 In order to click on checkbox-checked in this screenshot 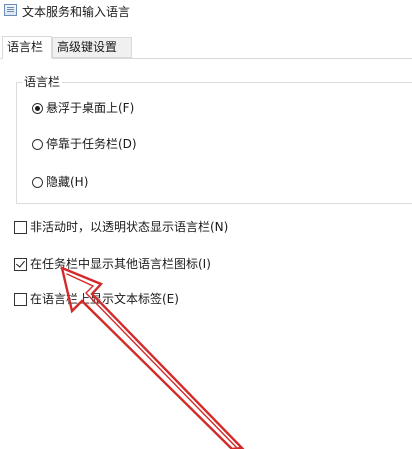, I will do `click(20, 264)`.